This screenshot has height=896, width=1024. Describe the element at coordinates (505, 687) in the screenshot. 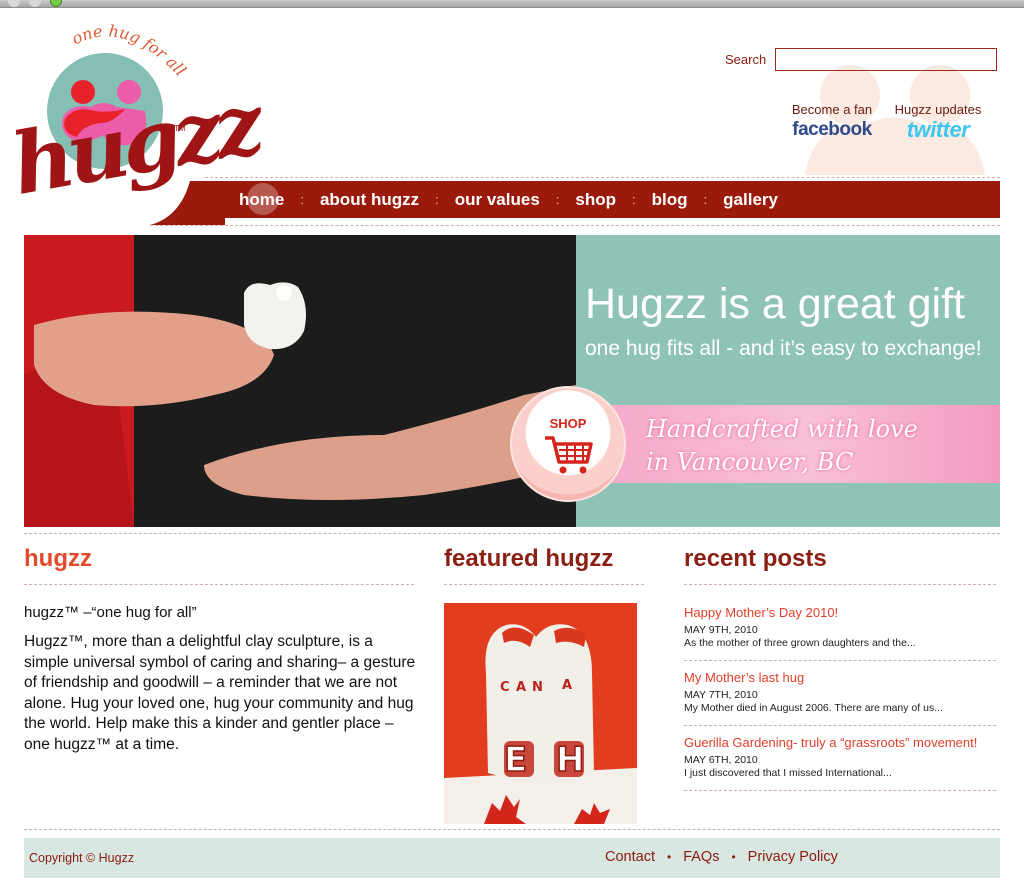

I see `featured-letter: C` at that location.